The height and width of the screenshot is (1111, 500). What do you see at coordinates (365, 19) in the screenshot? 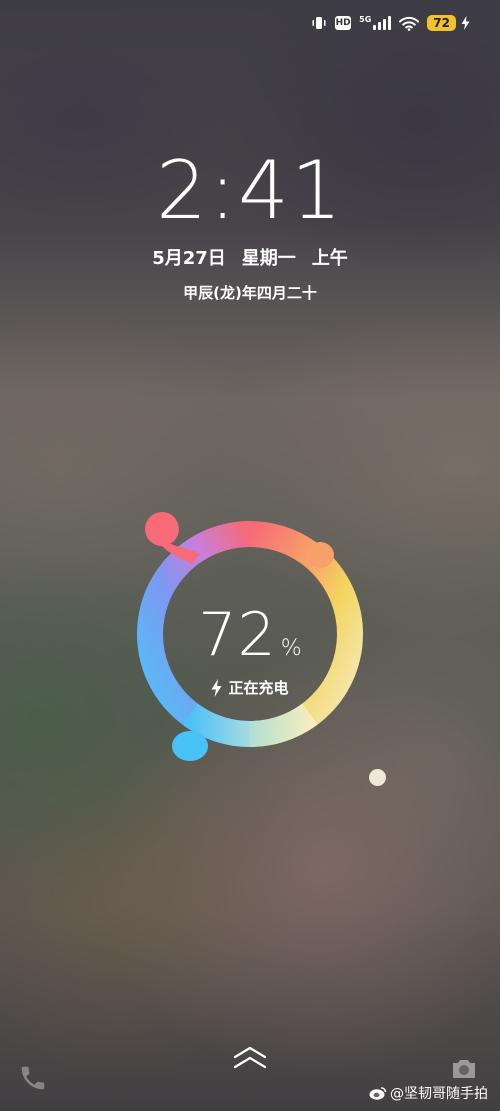
I see `network-label: 5G` at bounding box center [365, 19].